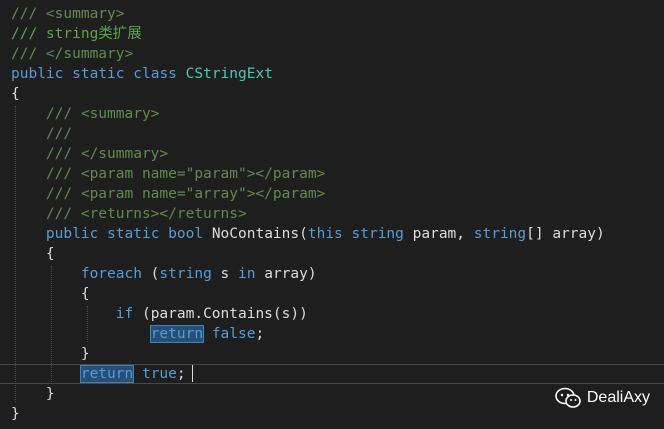  What do you see at coordinates (247, 274) in the screenshot?
I see `code-token: in` at bounding box center [247, 274].